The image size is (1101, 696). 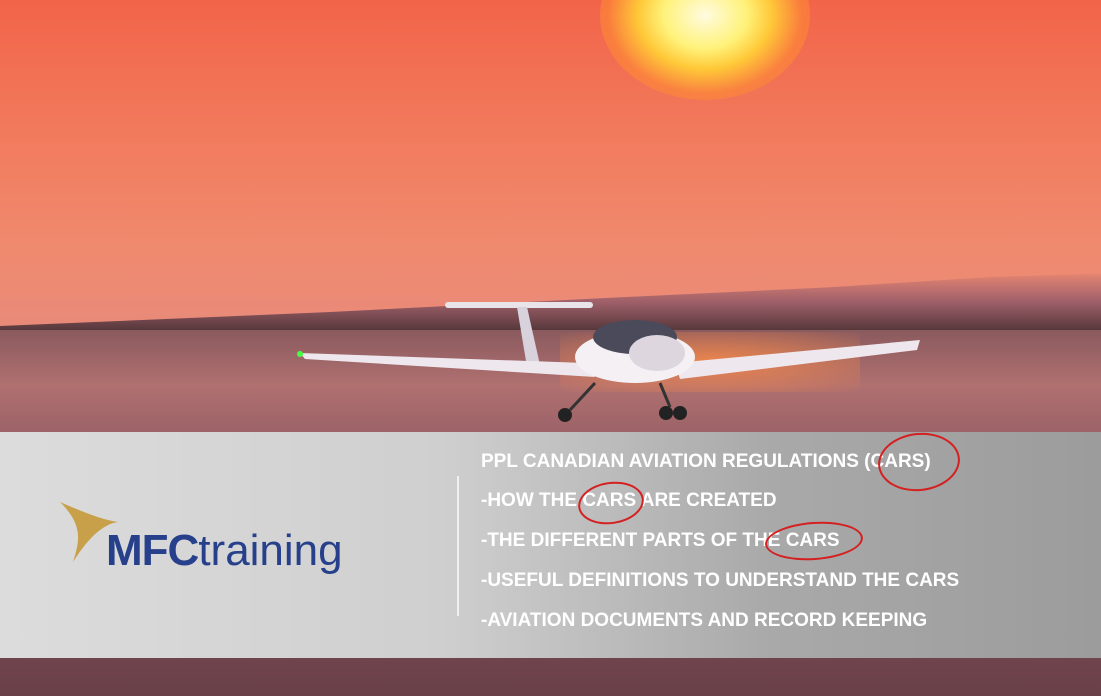 What do you see at coordinates (608, 362) in the screenshot?
I see `airplane-image` at bounding box center [608, 362].